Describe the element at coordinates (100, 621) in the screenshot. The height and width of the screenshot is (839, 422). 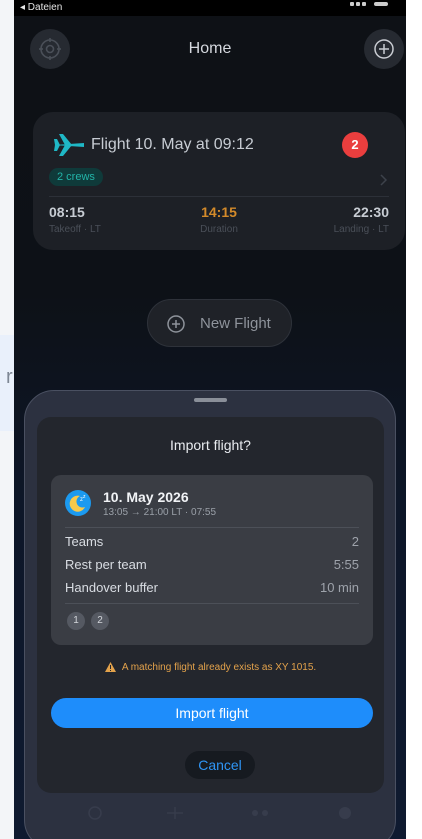
I see `crew-chip: 2` at that location.